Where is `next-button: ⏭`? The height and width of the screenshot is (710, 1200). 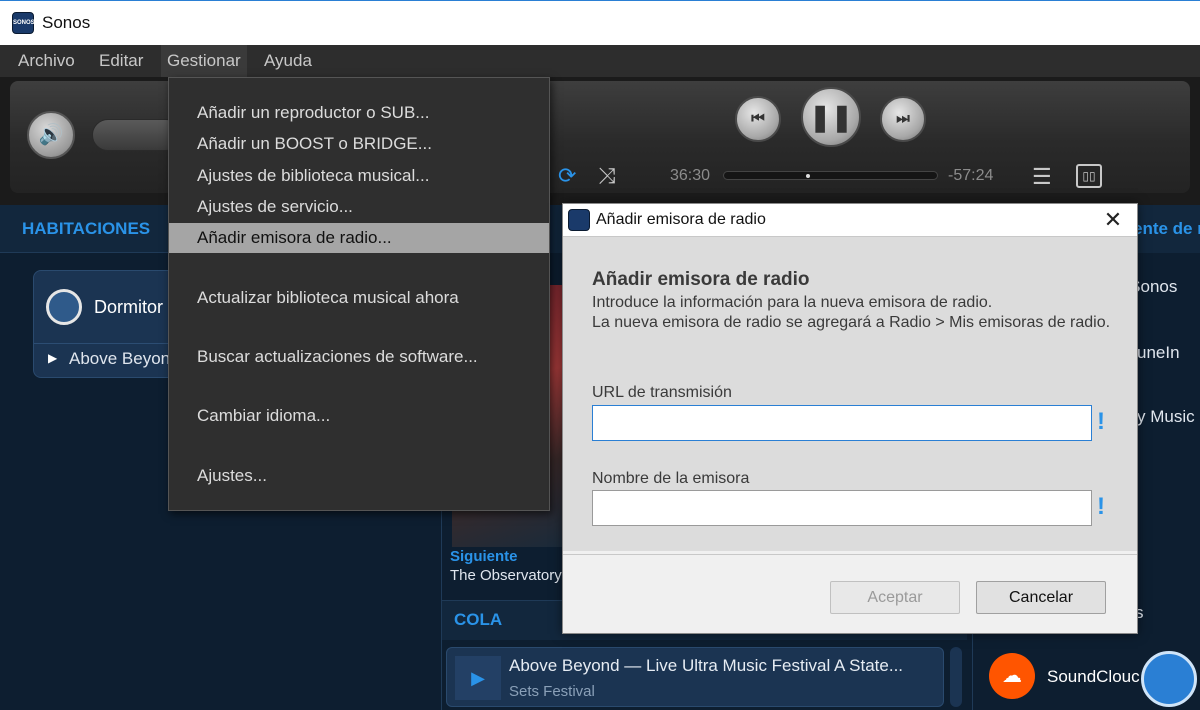 next-button: ⏭ is located at coordinates (903, 119).